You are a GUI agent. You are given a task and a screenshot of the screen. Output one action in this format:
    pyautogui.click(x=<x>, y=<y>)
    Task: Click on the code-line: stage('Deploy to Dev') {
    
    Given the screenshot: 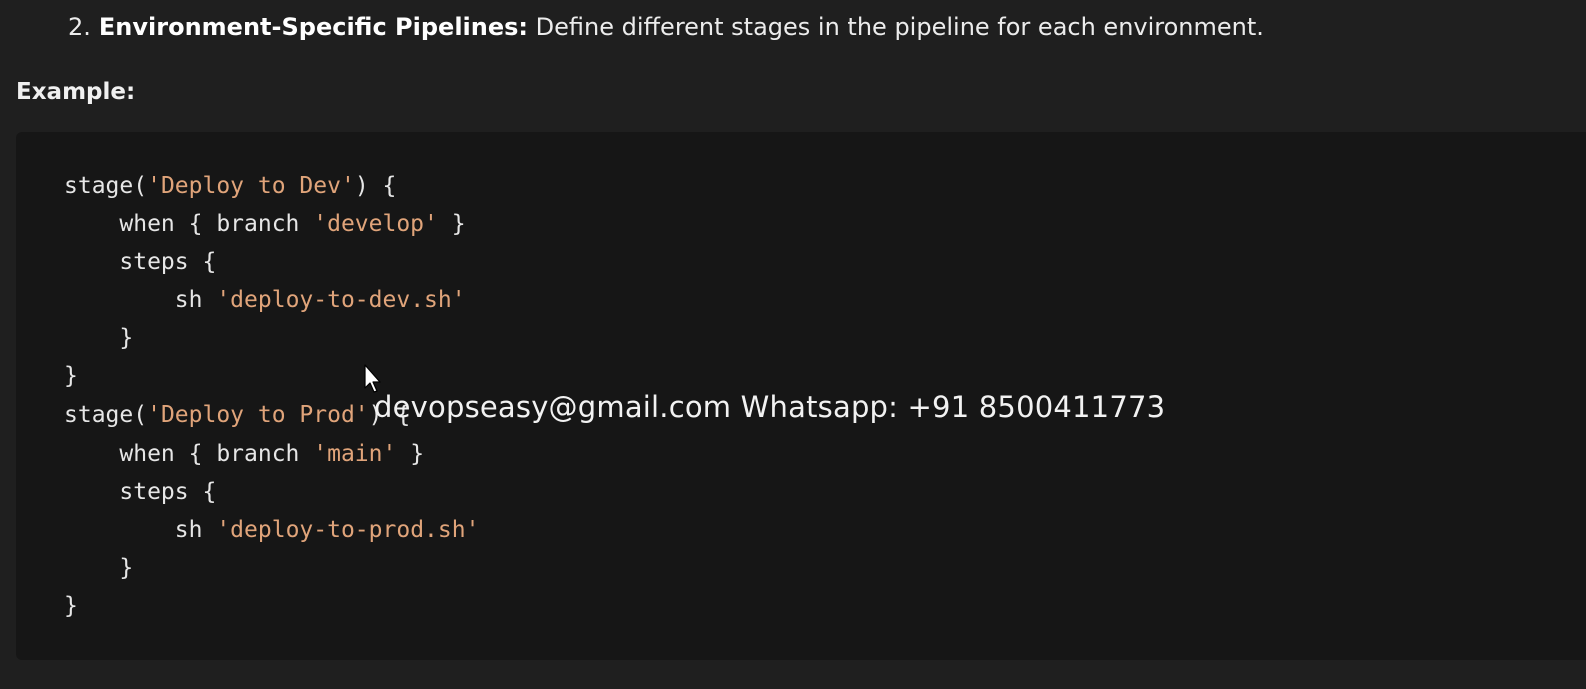 What is the action you would take?
    pyautogui.click(x=230, y=186)
    